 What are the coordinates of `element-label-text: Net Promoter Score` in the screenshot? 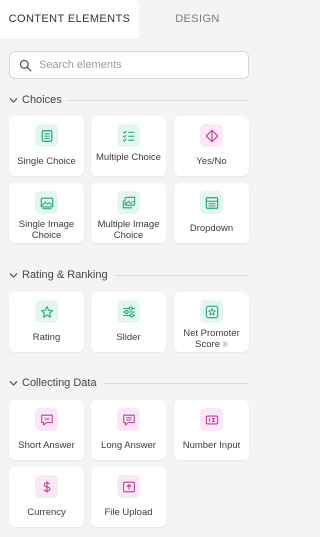 It's located at (211, 339).